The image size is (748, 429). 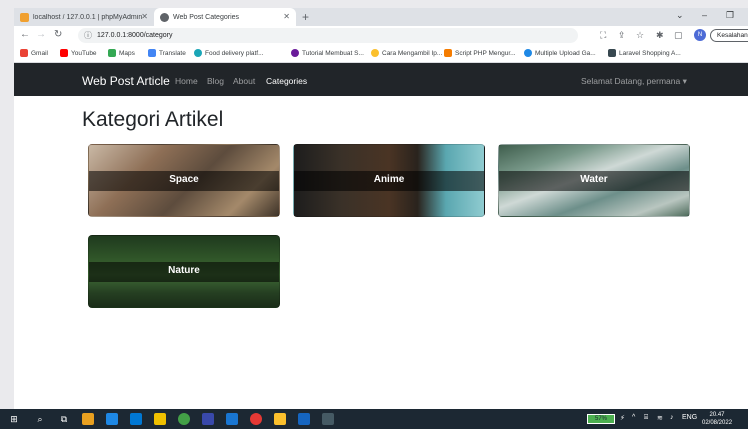 What do you see at coordinates (729, 35) in the screenshot?
I see `error-badge-button: Kesalahan` at bounding box center [729, 35].